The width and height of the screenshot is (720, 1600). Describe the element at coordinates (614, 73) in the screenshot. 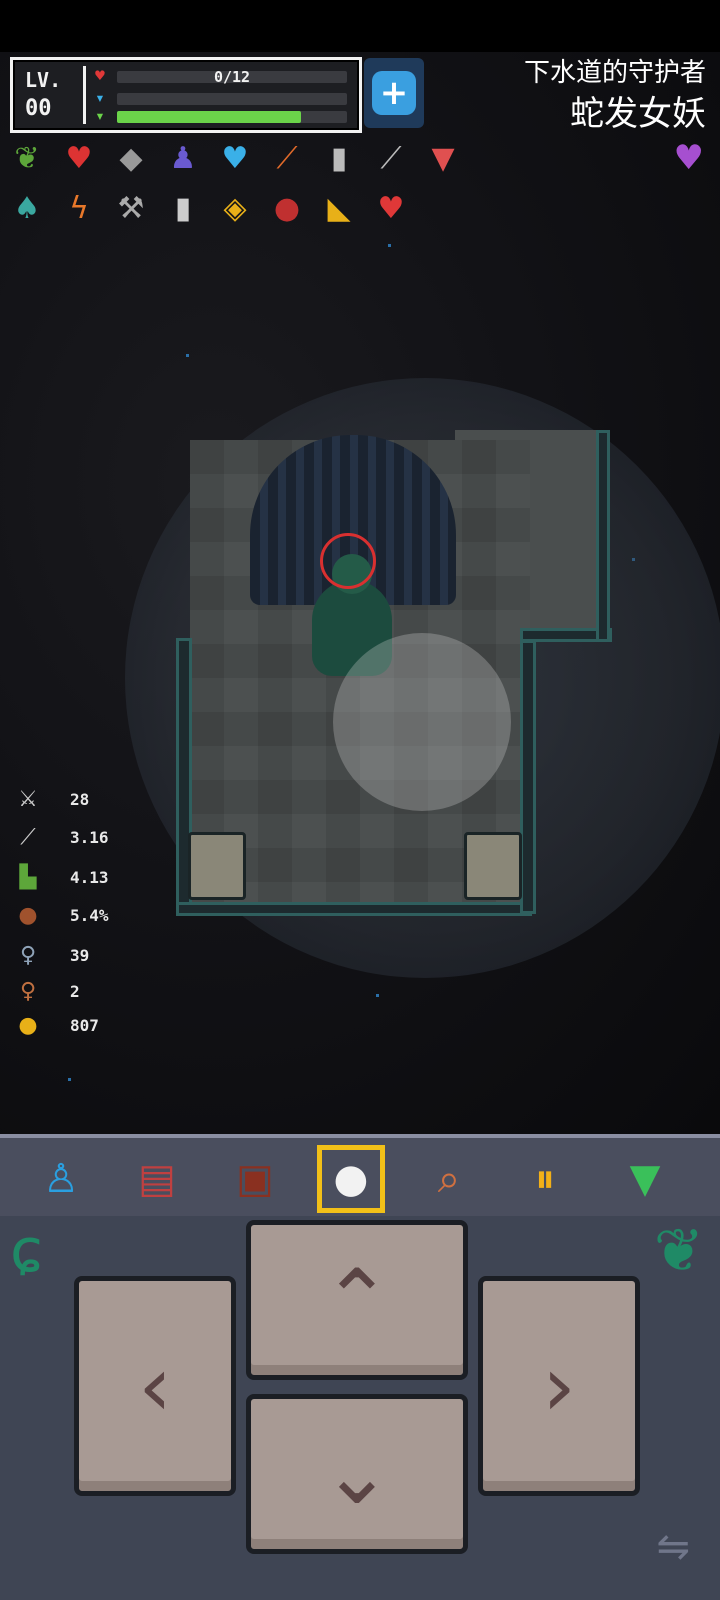

I see `boss-subtitle: 下水道的守护者` at that location.